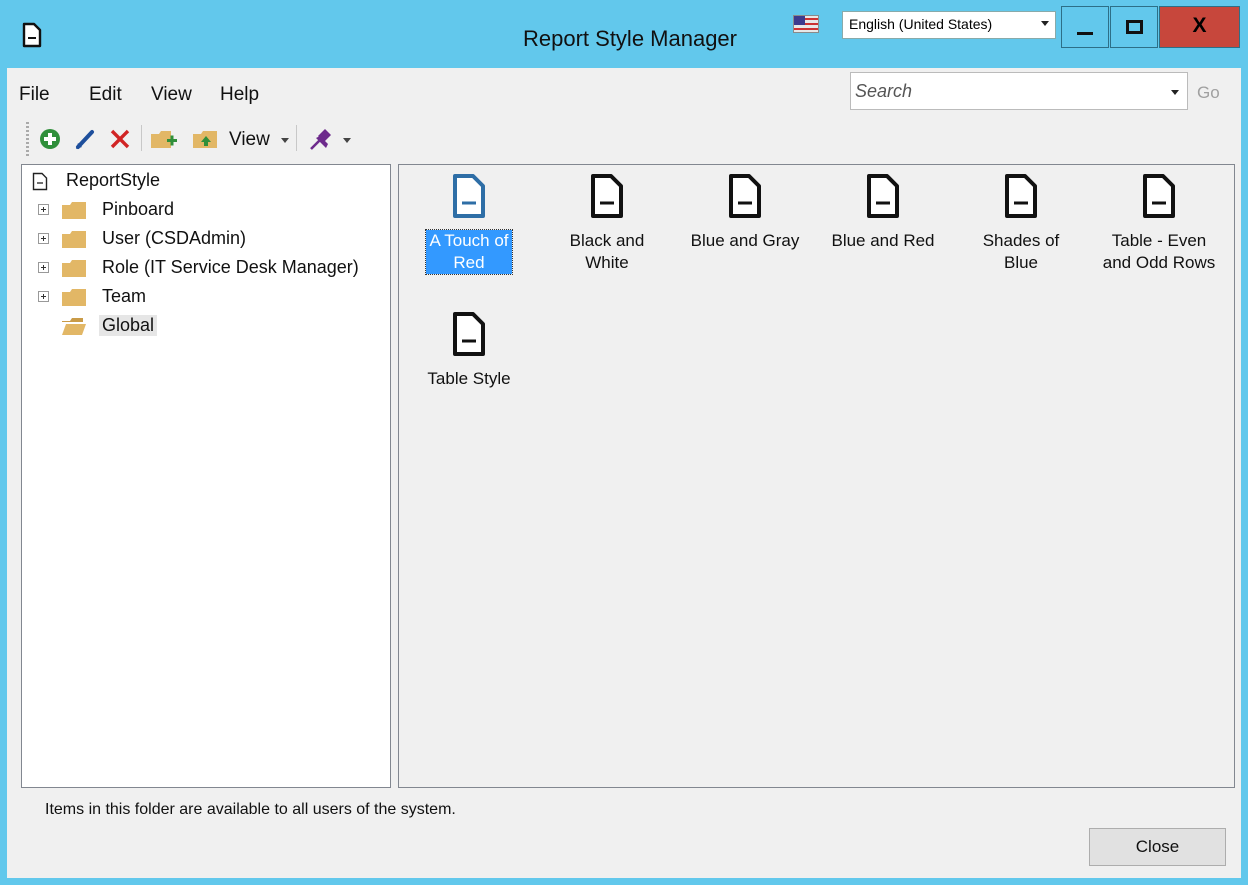 This screenshot has height=885, width=1248. I want to click on toolbar: View, so click(231, 140).